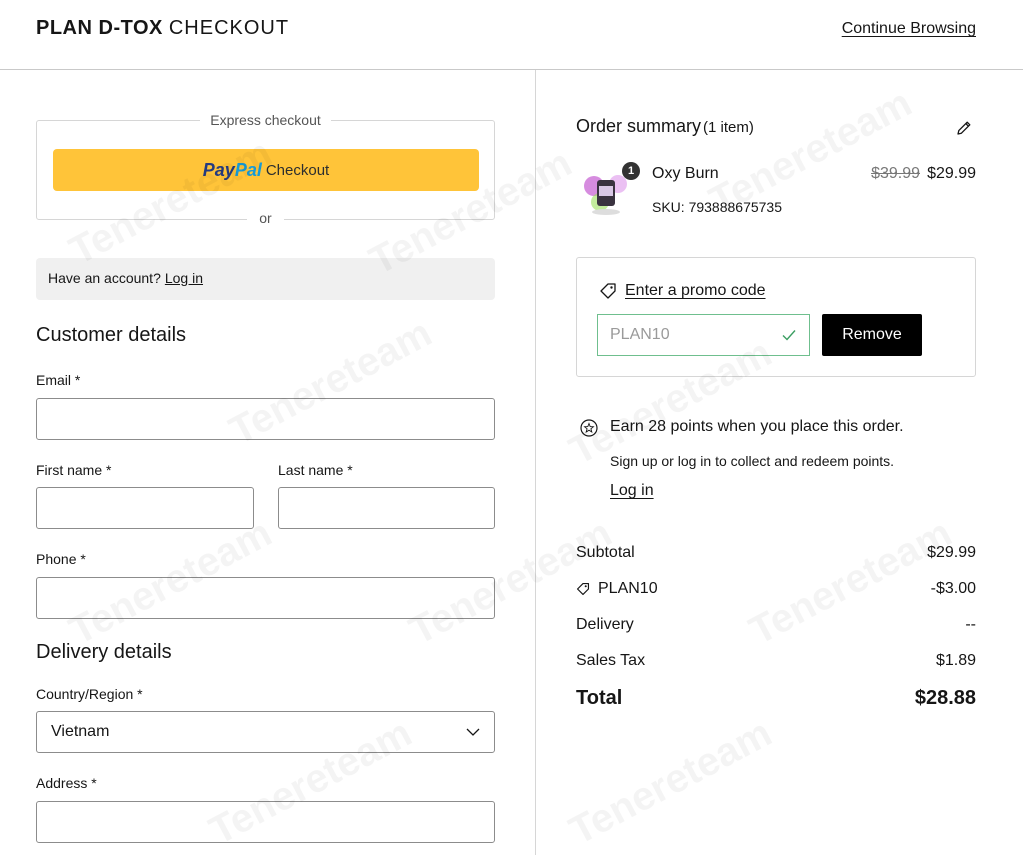 The width and height of the screenshot is (1023, 855). Describe the element at coordinates (776, 589) in the screenshot. I see `discount-row: PLAN10 -$3.00` at that location.